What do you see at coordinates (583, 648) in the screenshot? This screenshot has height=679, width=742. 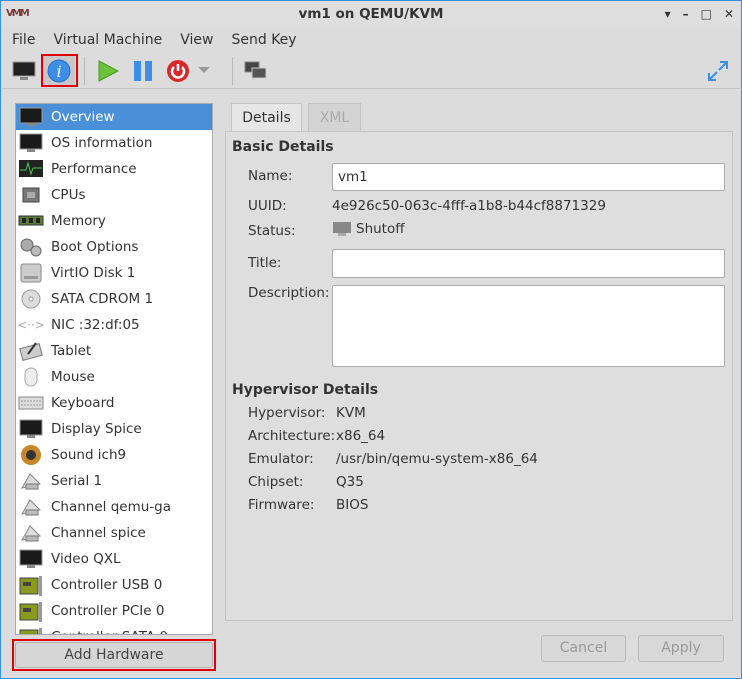 I see `cancel-button: Cancel` at bounding box center [583, 648].